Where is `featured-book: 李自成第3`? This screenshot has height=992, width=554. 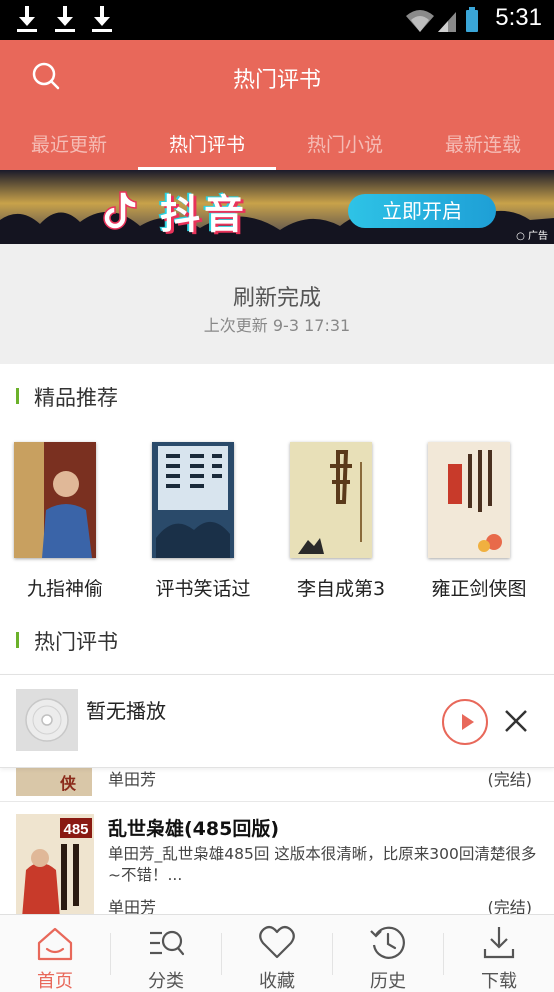
featured-book: 李自成第3 is located at coordinates (341, 525).